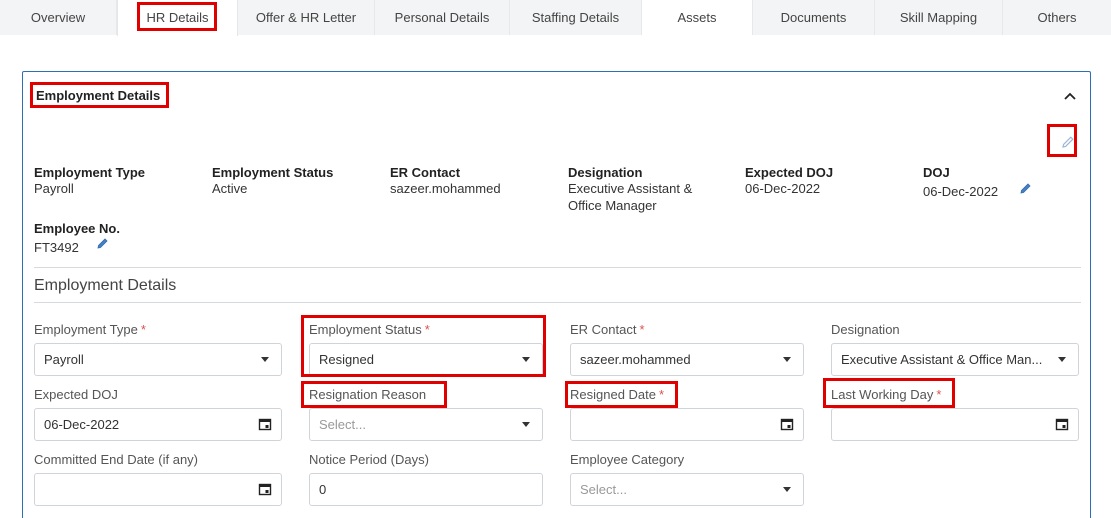 Image resolution: width=1111 pixels, height=518 pixels. Describe the element at coordinates (116, 459) in the screenshot. I see `committed-end-date-label: Committed End Date (if any)` at that location.